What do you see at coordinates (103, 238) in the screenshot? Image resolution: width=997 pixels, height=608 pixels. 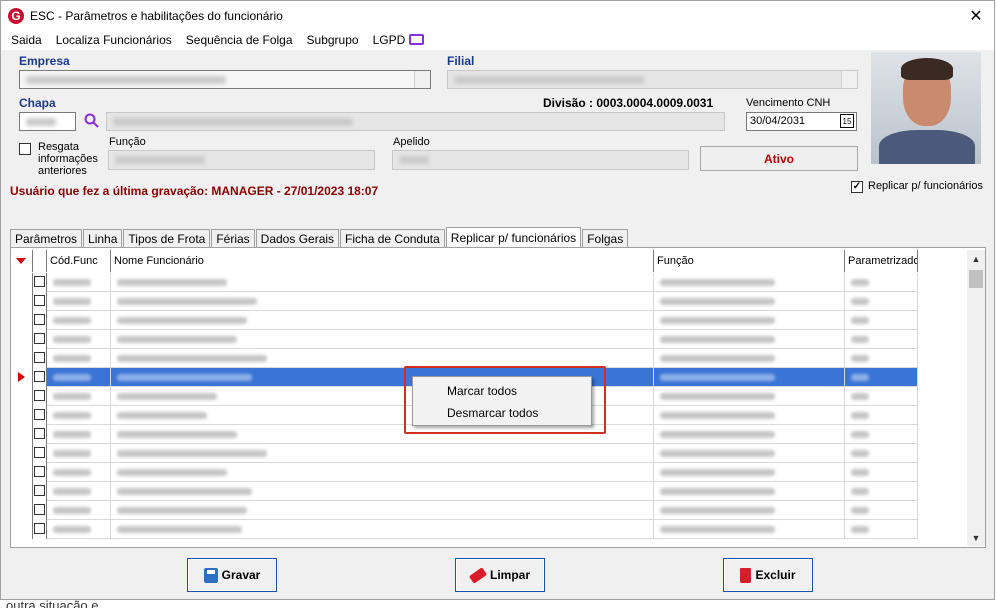 I see `tab-linha: Linha` at bounding box center [103, 238].